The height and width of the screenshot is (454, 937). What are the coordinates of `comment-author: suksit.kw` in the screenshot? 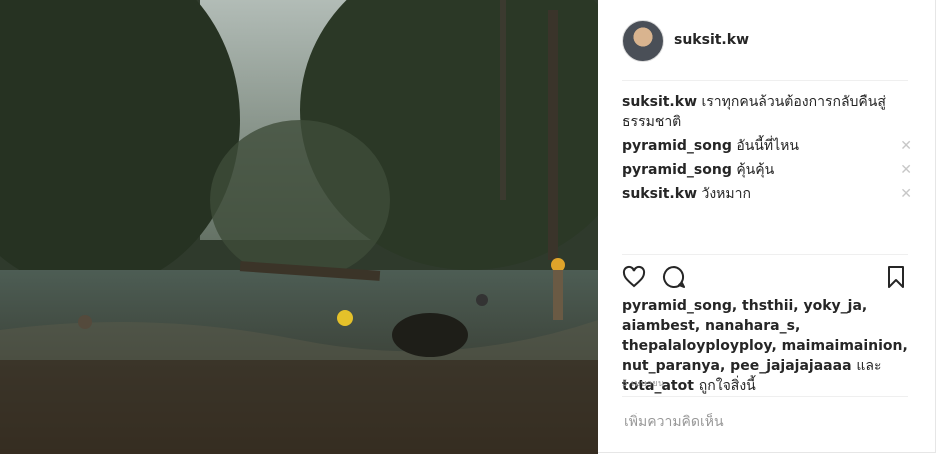 It's located at (659, 194).